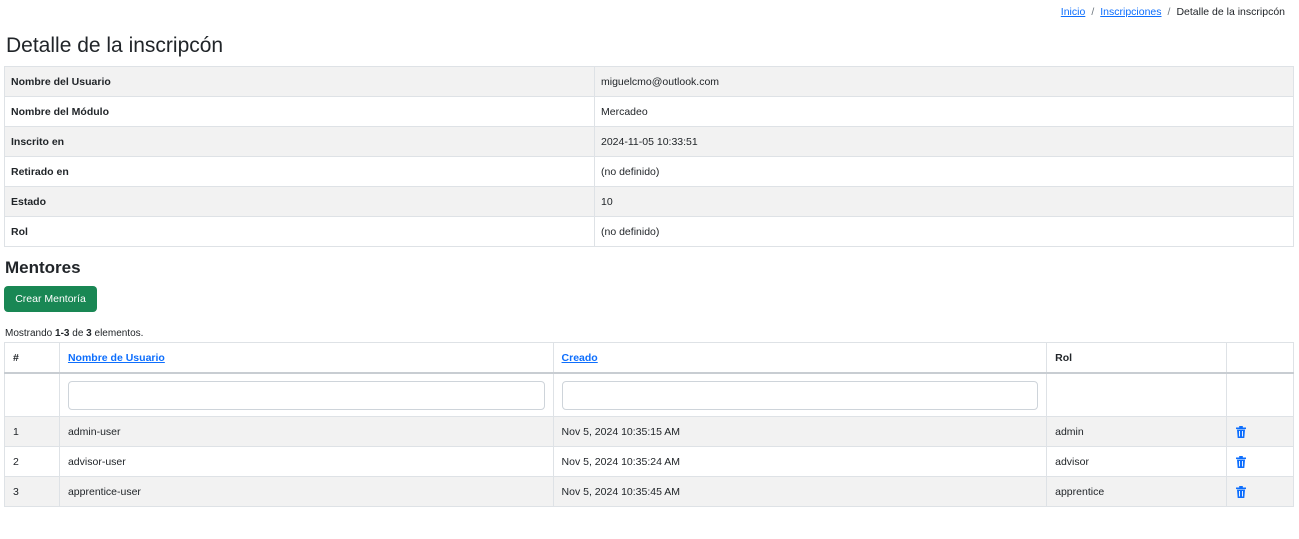  I want to click on detail-label: Inscrito en, so click(299, 141).